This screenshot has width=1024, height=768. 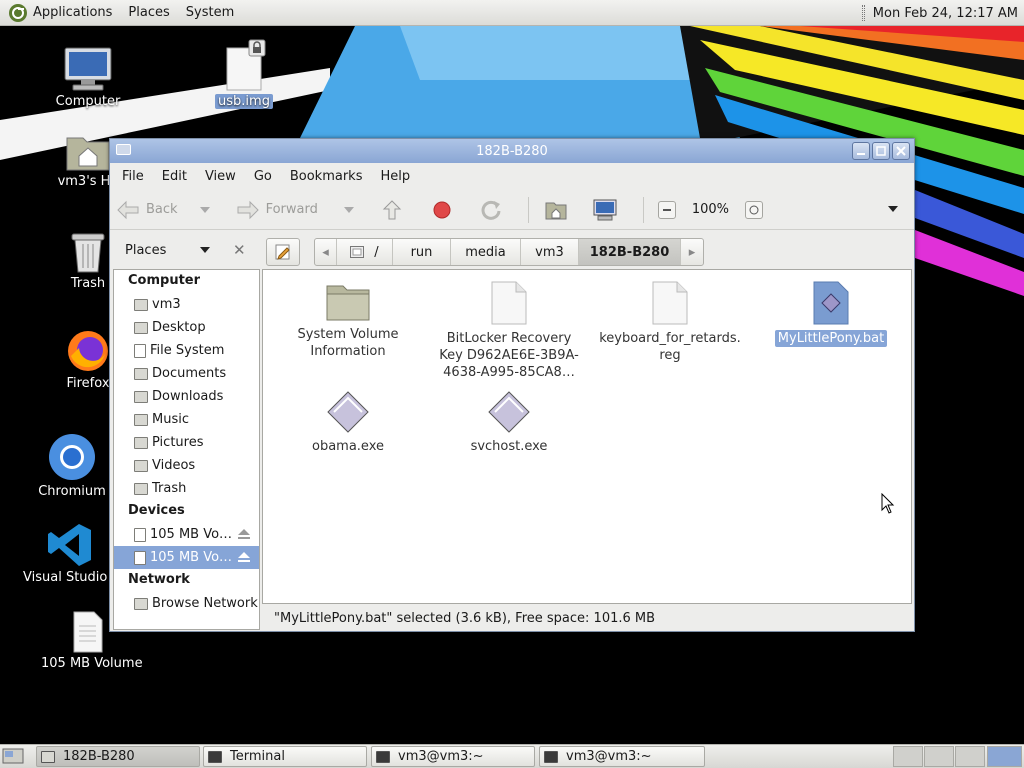 I want to click on show-desktop-icon, so click(x=13, y=756).